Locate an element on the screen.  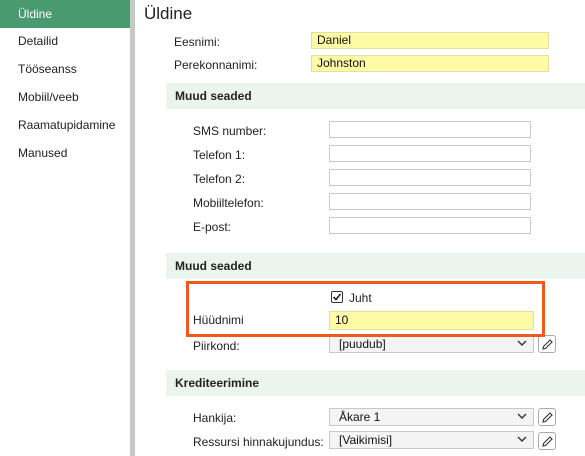
highlight-box is located at coordinates (365, 309).